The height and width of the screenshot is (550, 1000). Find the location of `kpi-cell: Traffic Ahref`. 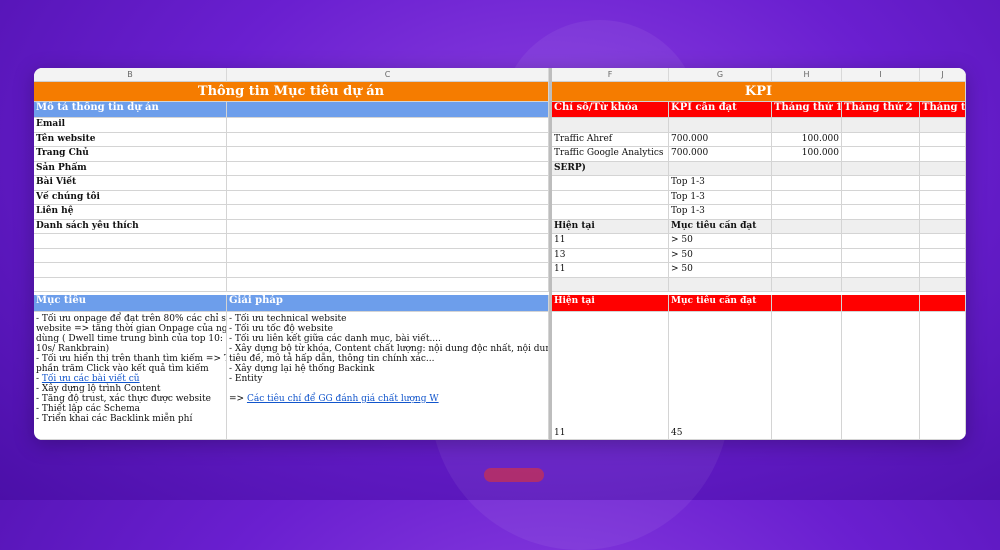

kpi-cell: Traffic Ahref is located at coordinates (610, 139).